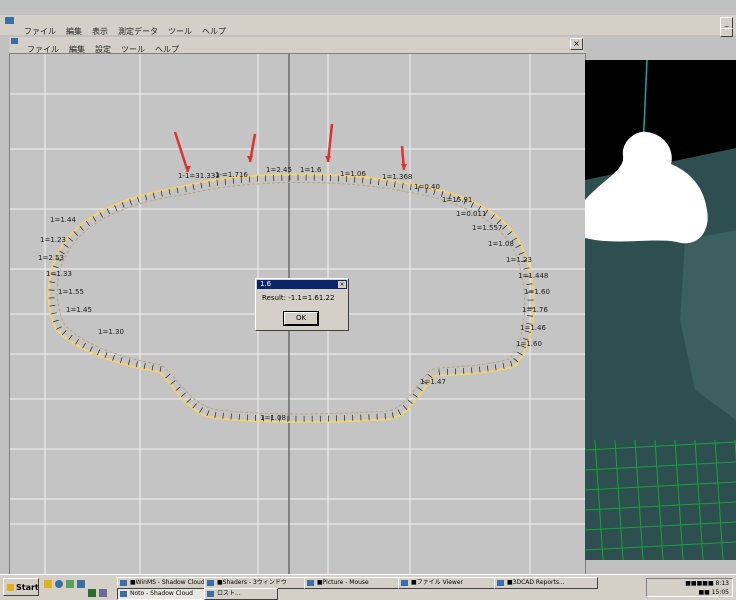 The width and height of the screenshot is (736, 600). What do you see at coordinates (646, 187) in the screenshot?
I see `3d-white-model` at bounding box center [646, 187].